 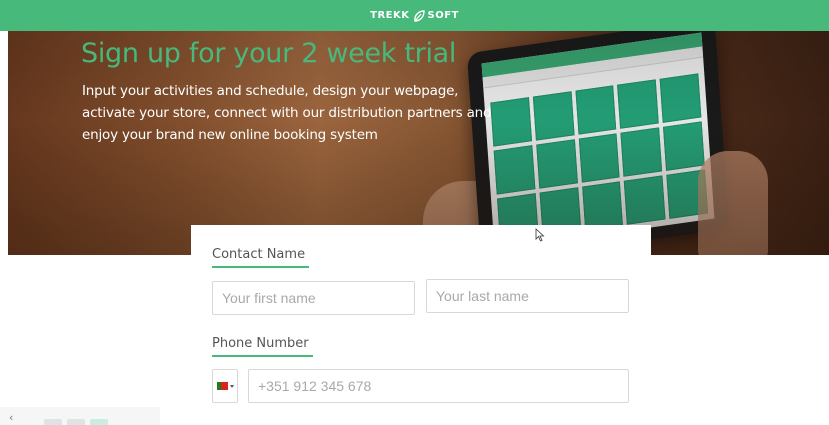 What do you see at coordinates (11, 417) in the screenshot?
I see `back-arrow-icon: ‹` at bounding box center [11, 417].